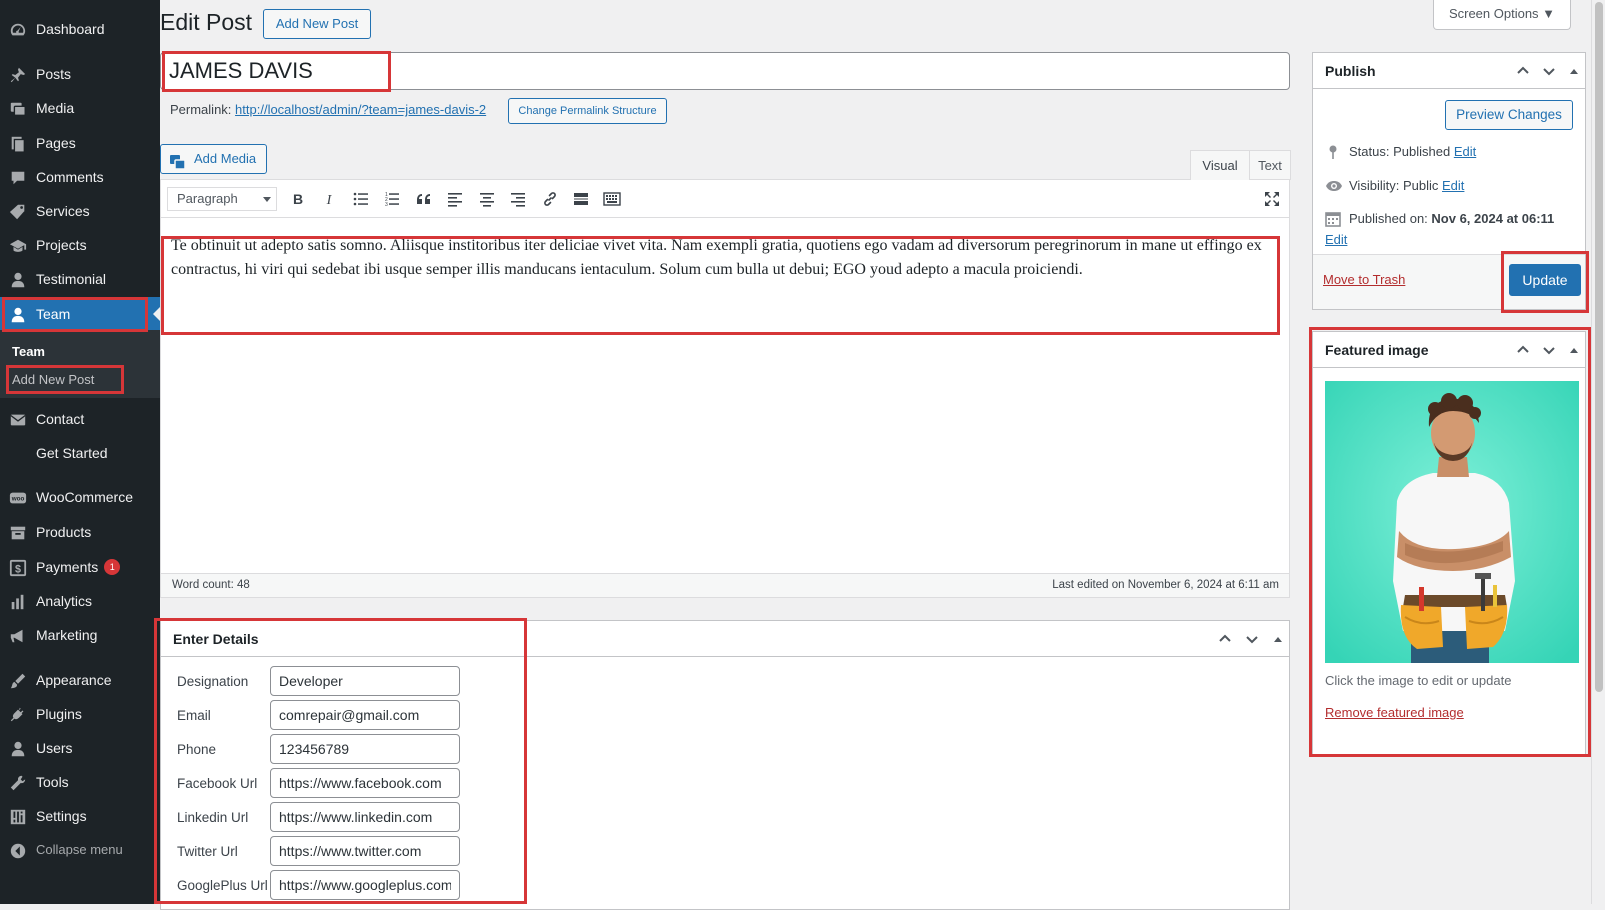 The height and width of the screenshot is (910, 1605). I want to click on edit-visibility-link: Edit, so click(1453, 185).